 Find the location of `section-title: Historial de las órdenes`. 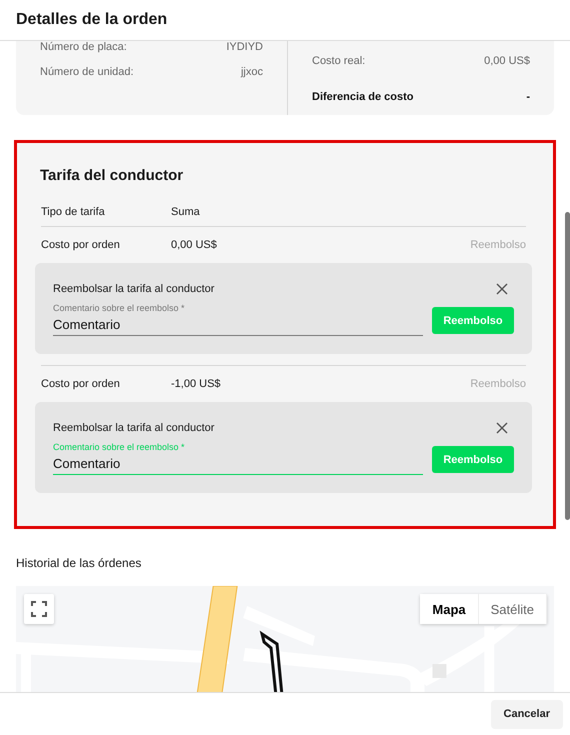

section-title: Historial de las órdenes is located at coordinates (79, 563).